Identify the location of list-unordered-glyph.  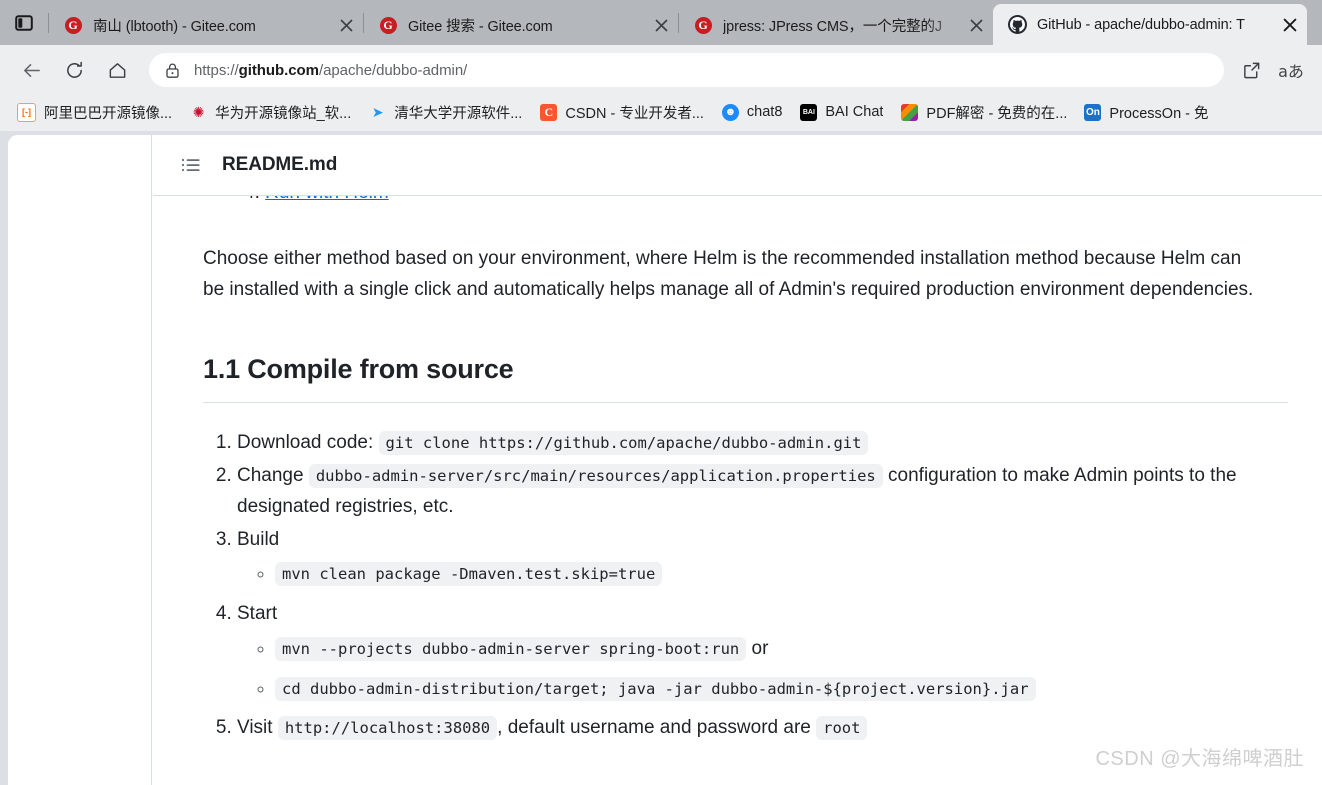
(190, 165).